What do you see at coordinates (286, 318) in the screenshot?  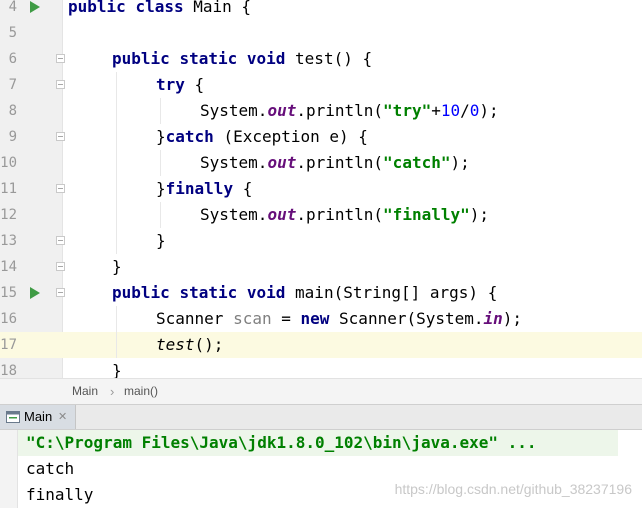 I see `code-token: =` at bounding box center [286, 318].